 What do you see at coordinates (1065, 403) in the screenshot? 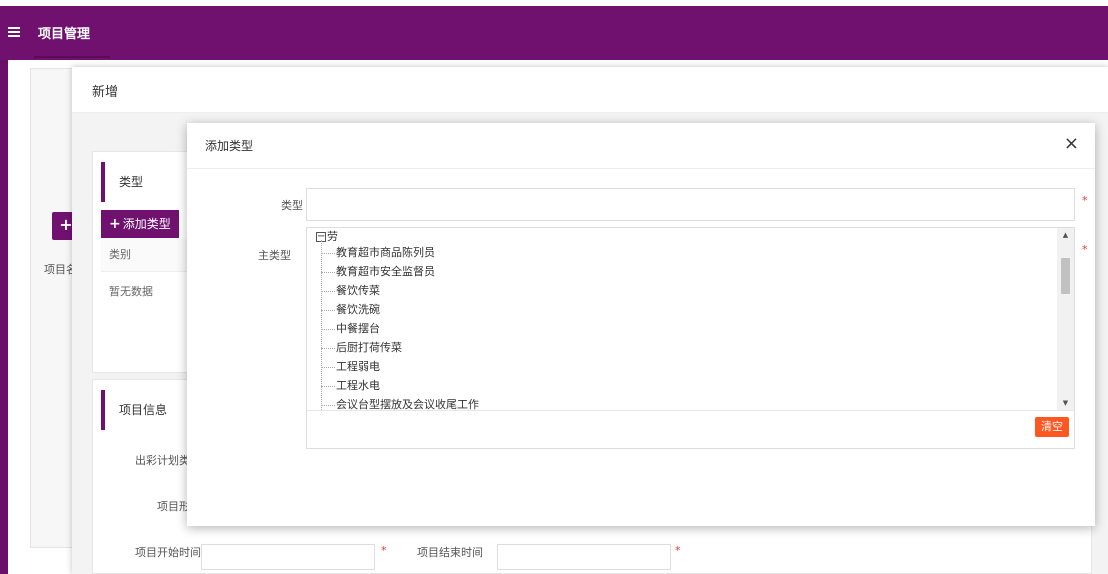
I see `scroll-down-icon: ▼` at bounding box center [1065, 403].